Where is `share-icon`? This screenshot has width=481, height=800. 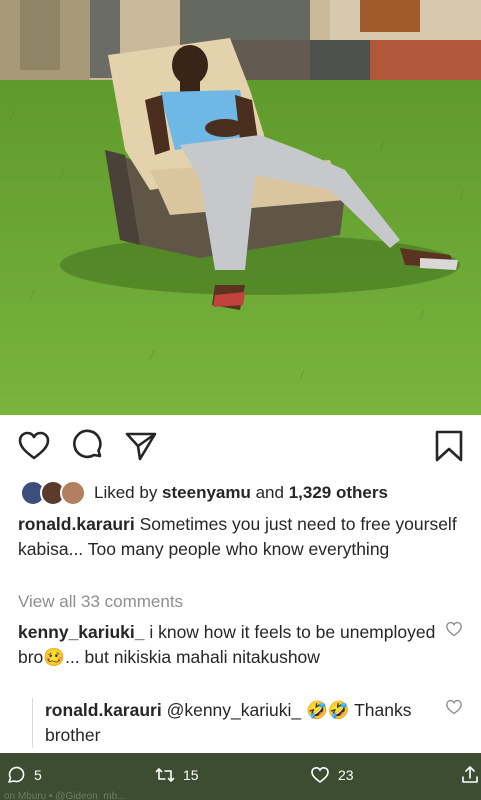
share-icon is located at coordinates (141, 446).